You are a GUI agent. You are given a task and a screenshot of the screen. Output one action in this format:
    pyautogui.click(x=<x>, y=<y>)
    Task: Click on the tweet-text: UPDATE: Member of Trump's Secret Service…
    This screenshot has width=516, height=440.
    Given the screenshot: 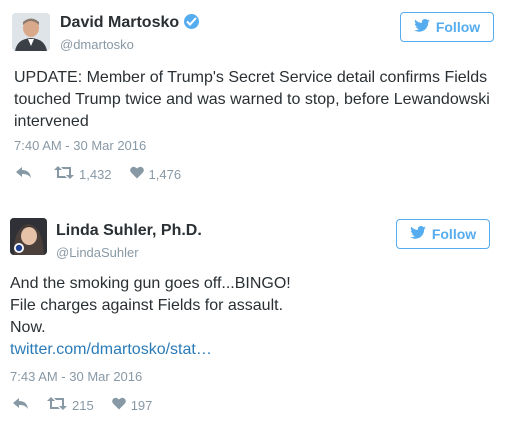 What is the action you would take?
    pyautogui.click(x=259, y=100)
    